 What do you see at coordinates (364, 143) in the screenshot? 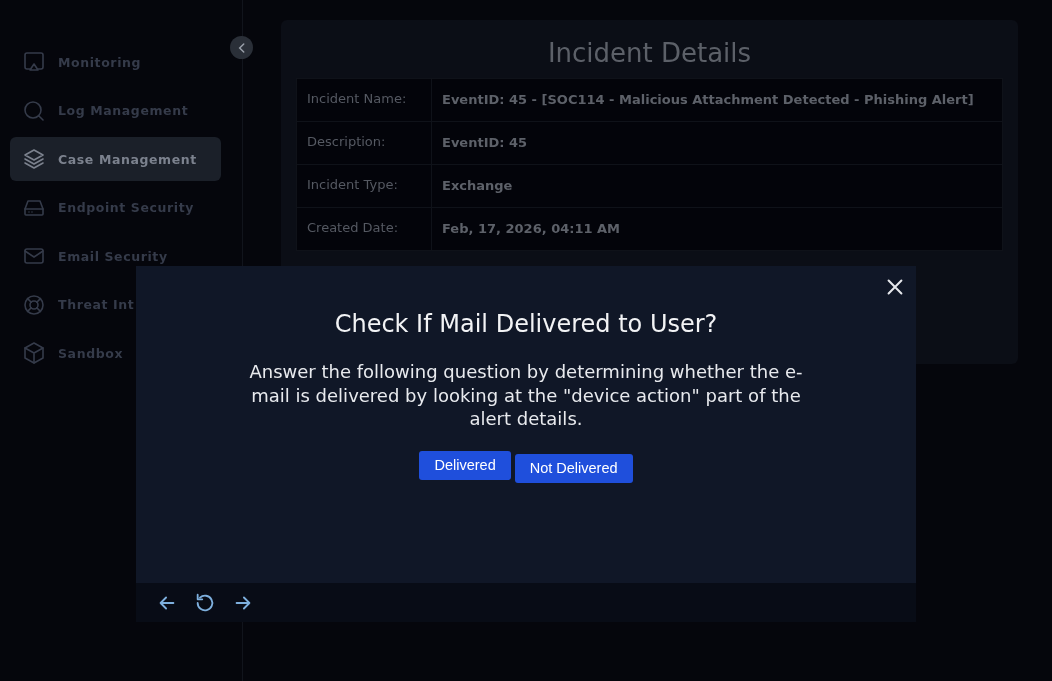
I see `field-label: Description:` at bounding box center [364, 143].